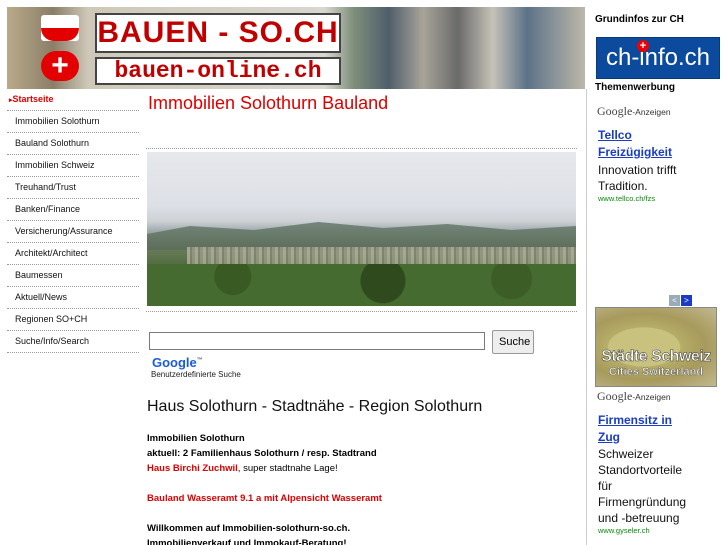 The image size is (727, 545). I want to click on nav-item-regionen: Regionen SO+CH, so click(73, 320).